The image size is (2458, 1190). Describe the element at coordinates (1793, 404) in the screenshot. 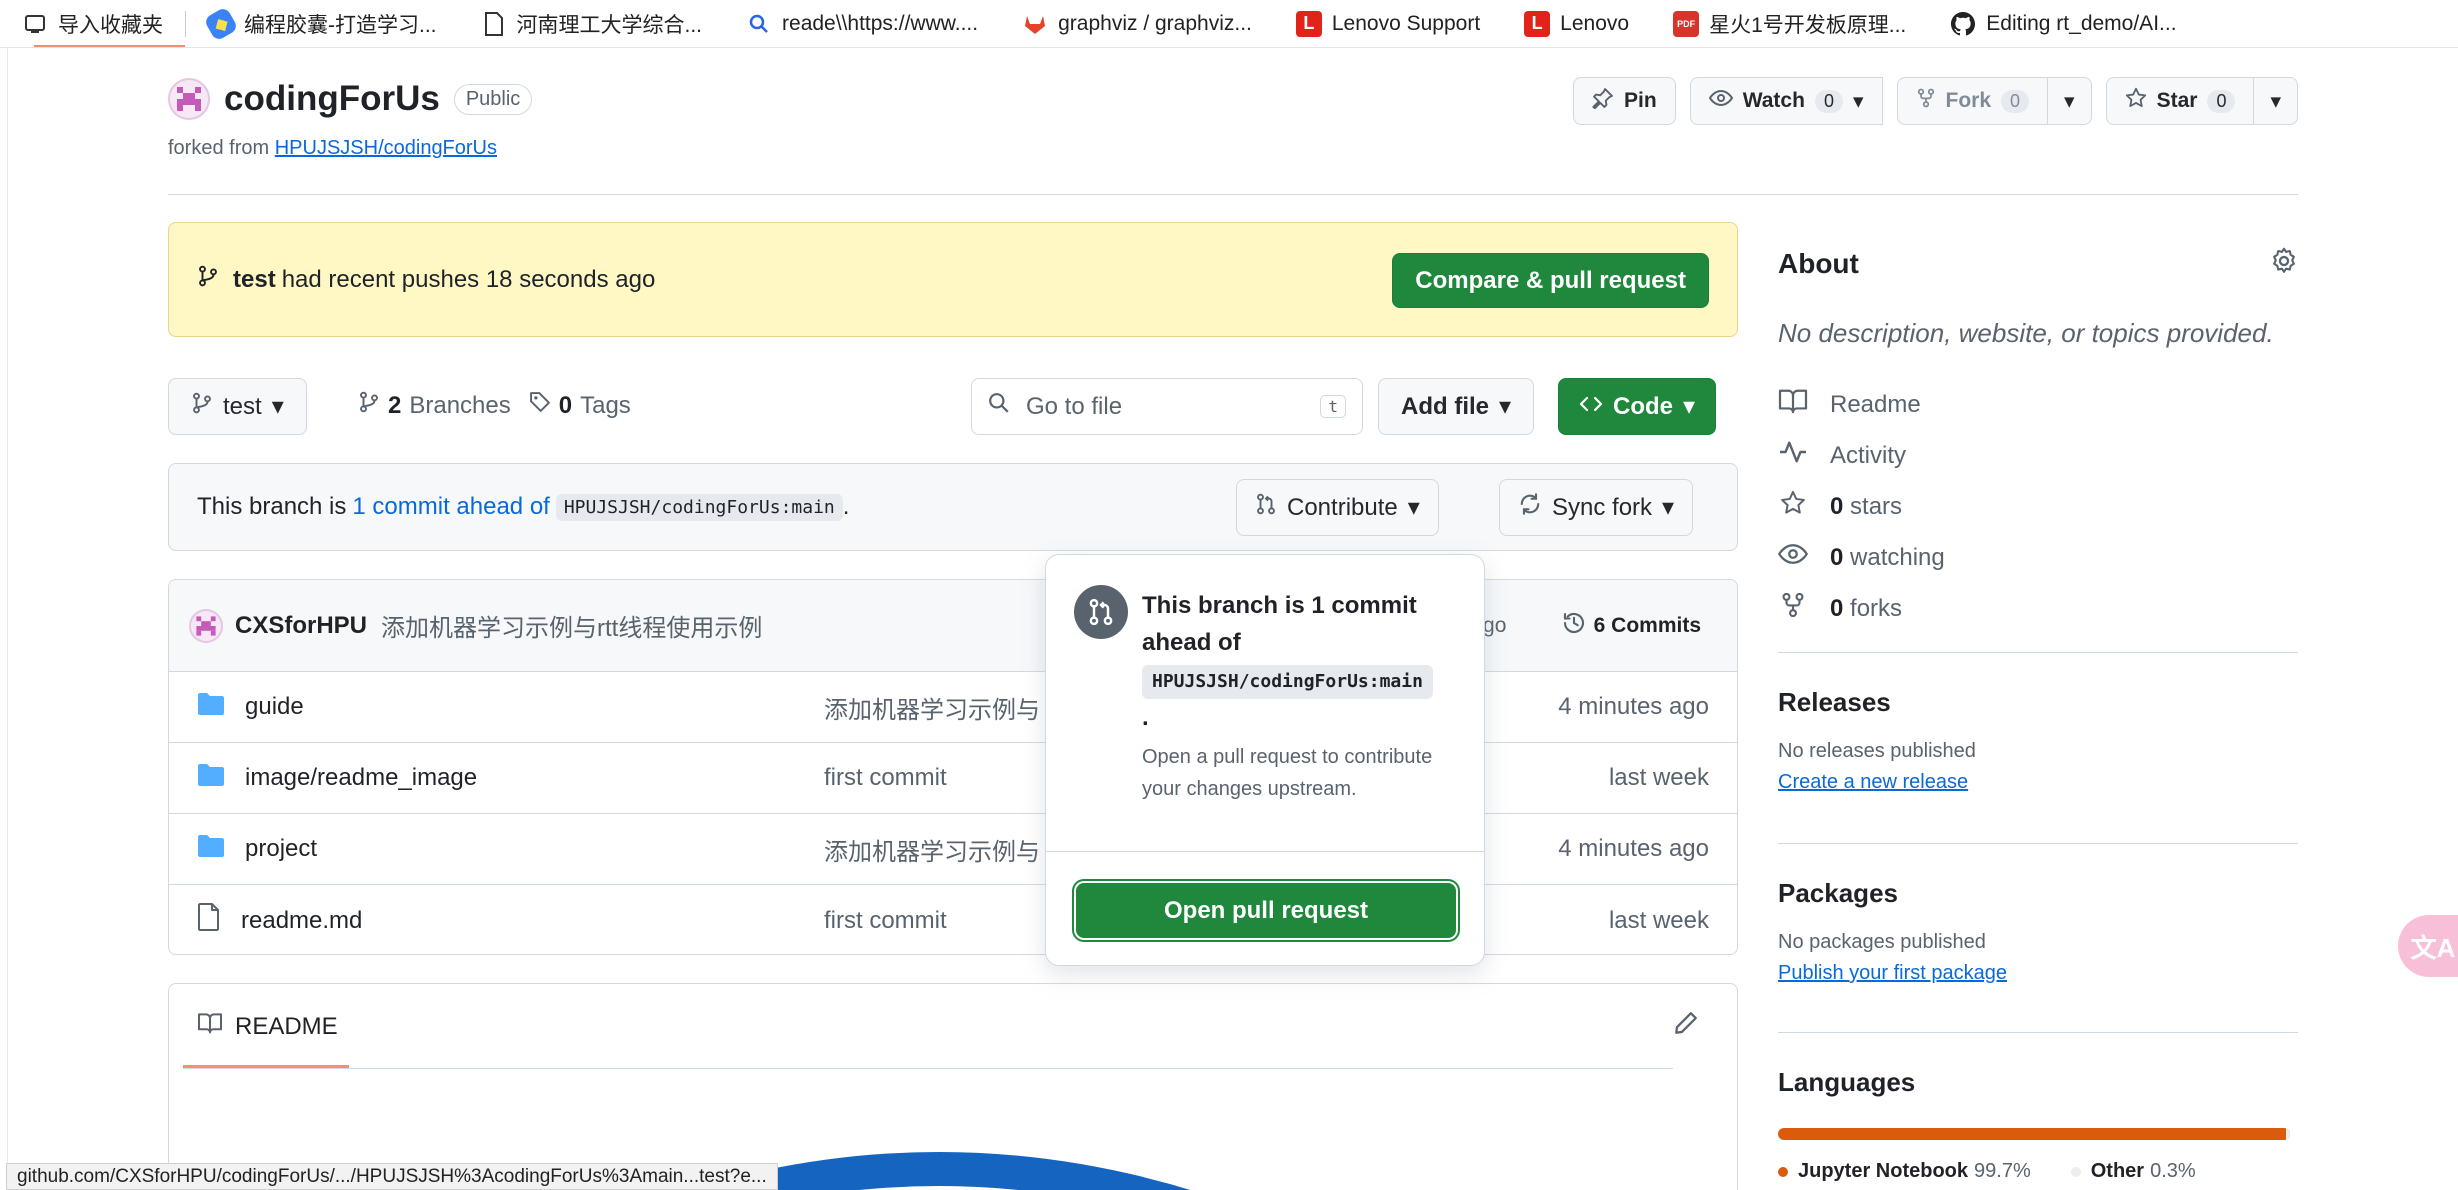

I see `book-icon` at that location.